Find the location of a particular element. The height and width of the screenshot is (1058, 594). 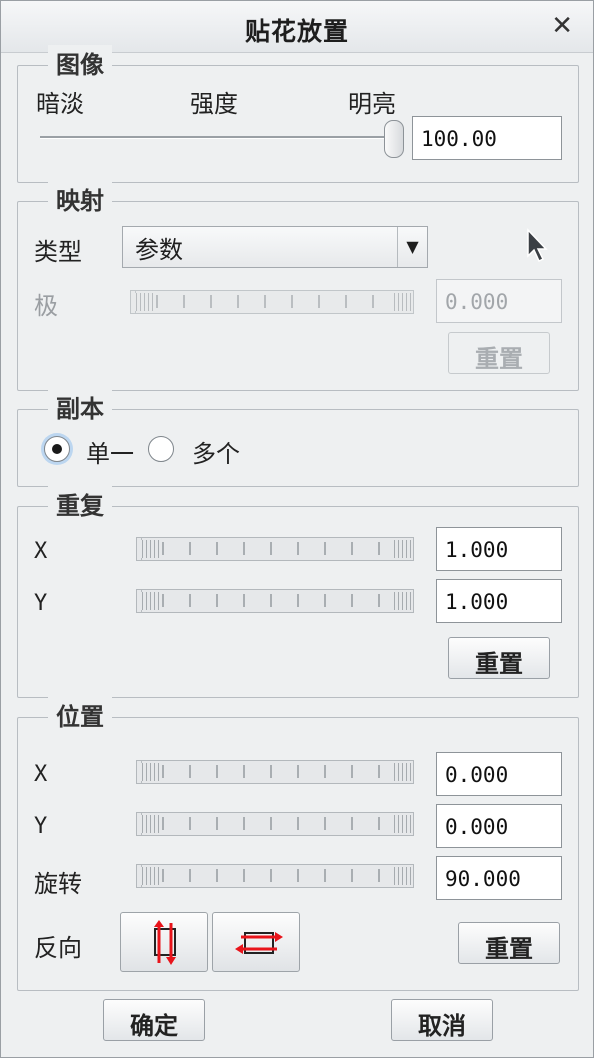

intensity-slider-track is located at coordinates (221, 137).